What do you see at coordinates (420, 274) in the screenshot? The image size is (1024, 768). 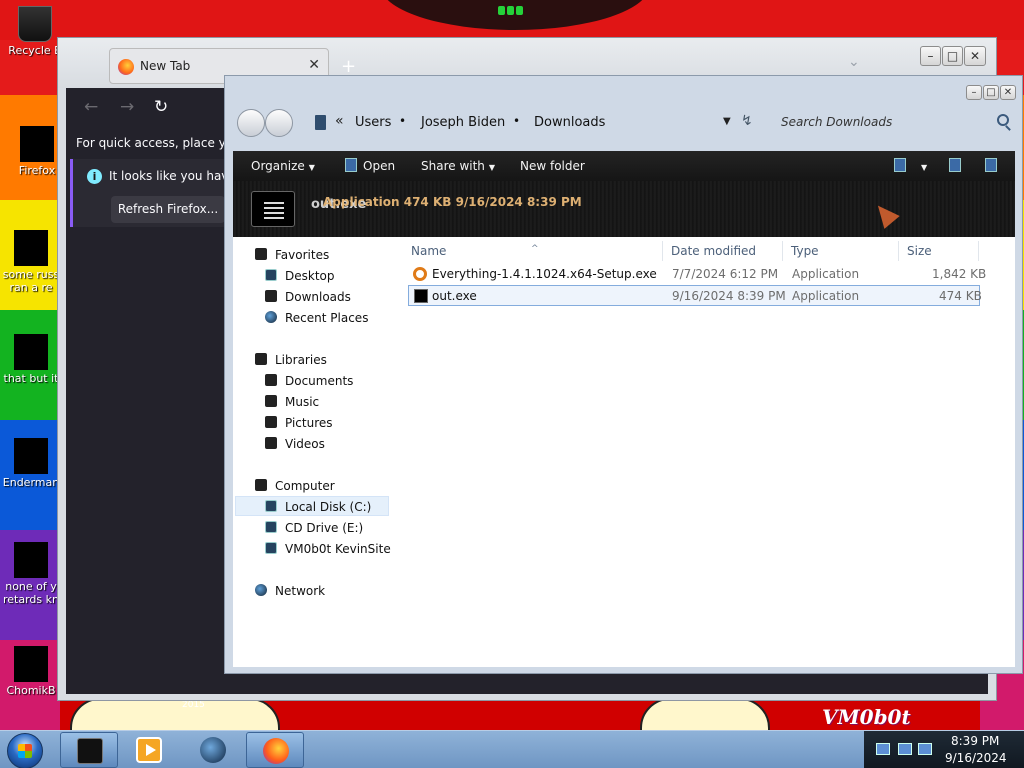 I see `setup-key-icon` at bounding box center [420, 274].